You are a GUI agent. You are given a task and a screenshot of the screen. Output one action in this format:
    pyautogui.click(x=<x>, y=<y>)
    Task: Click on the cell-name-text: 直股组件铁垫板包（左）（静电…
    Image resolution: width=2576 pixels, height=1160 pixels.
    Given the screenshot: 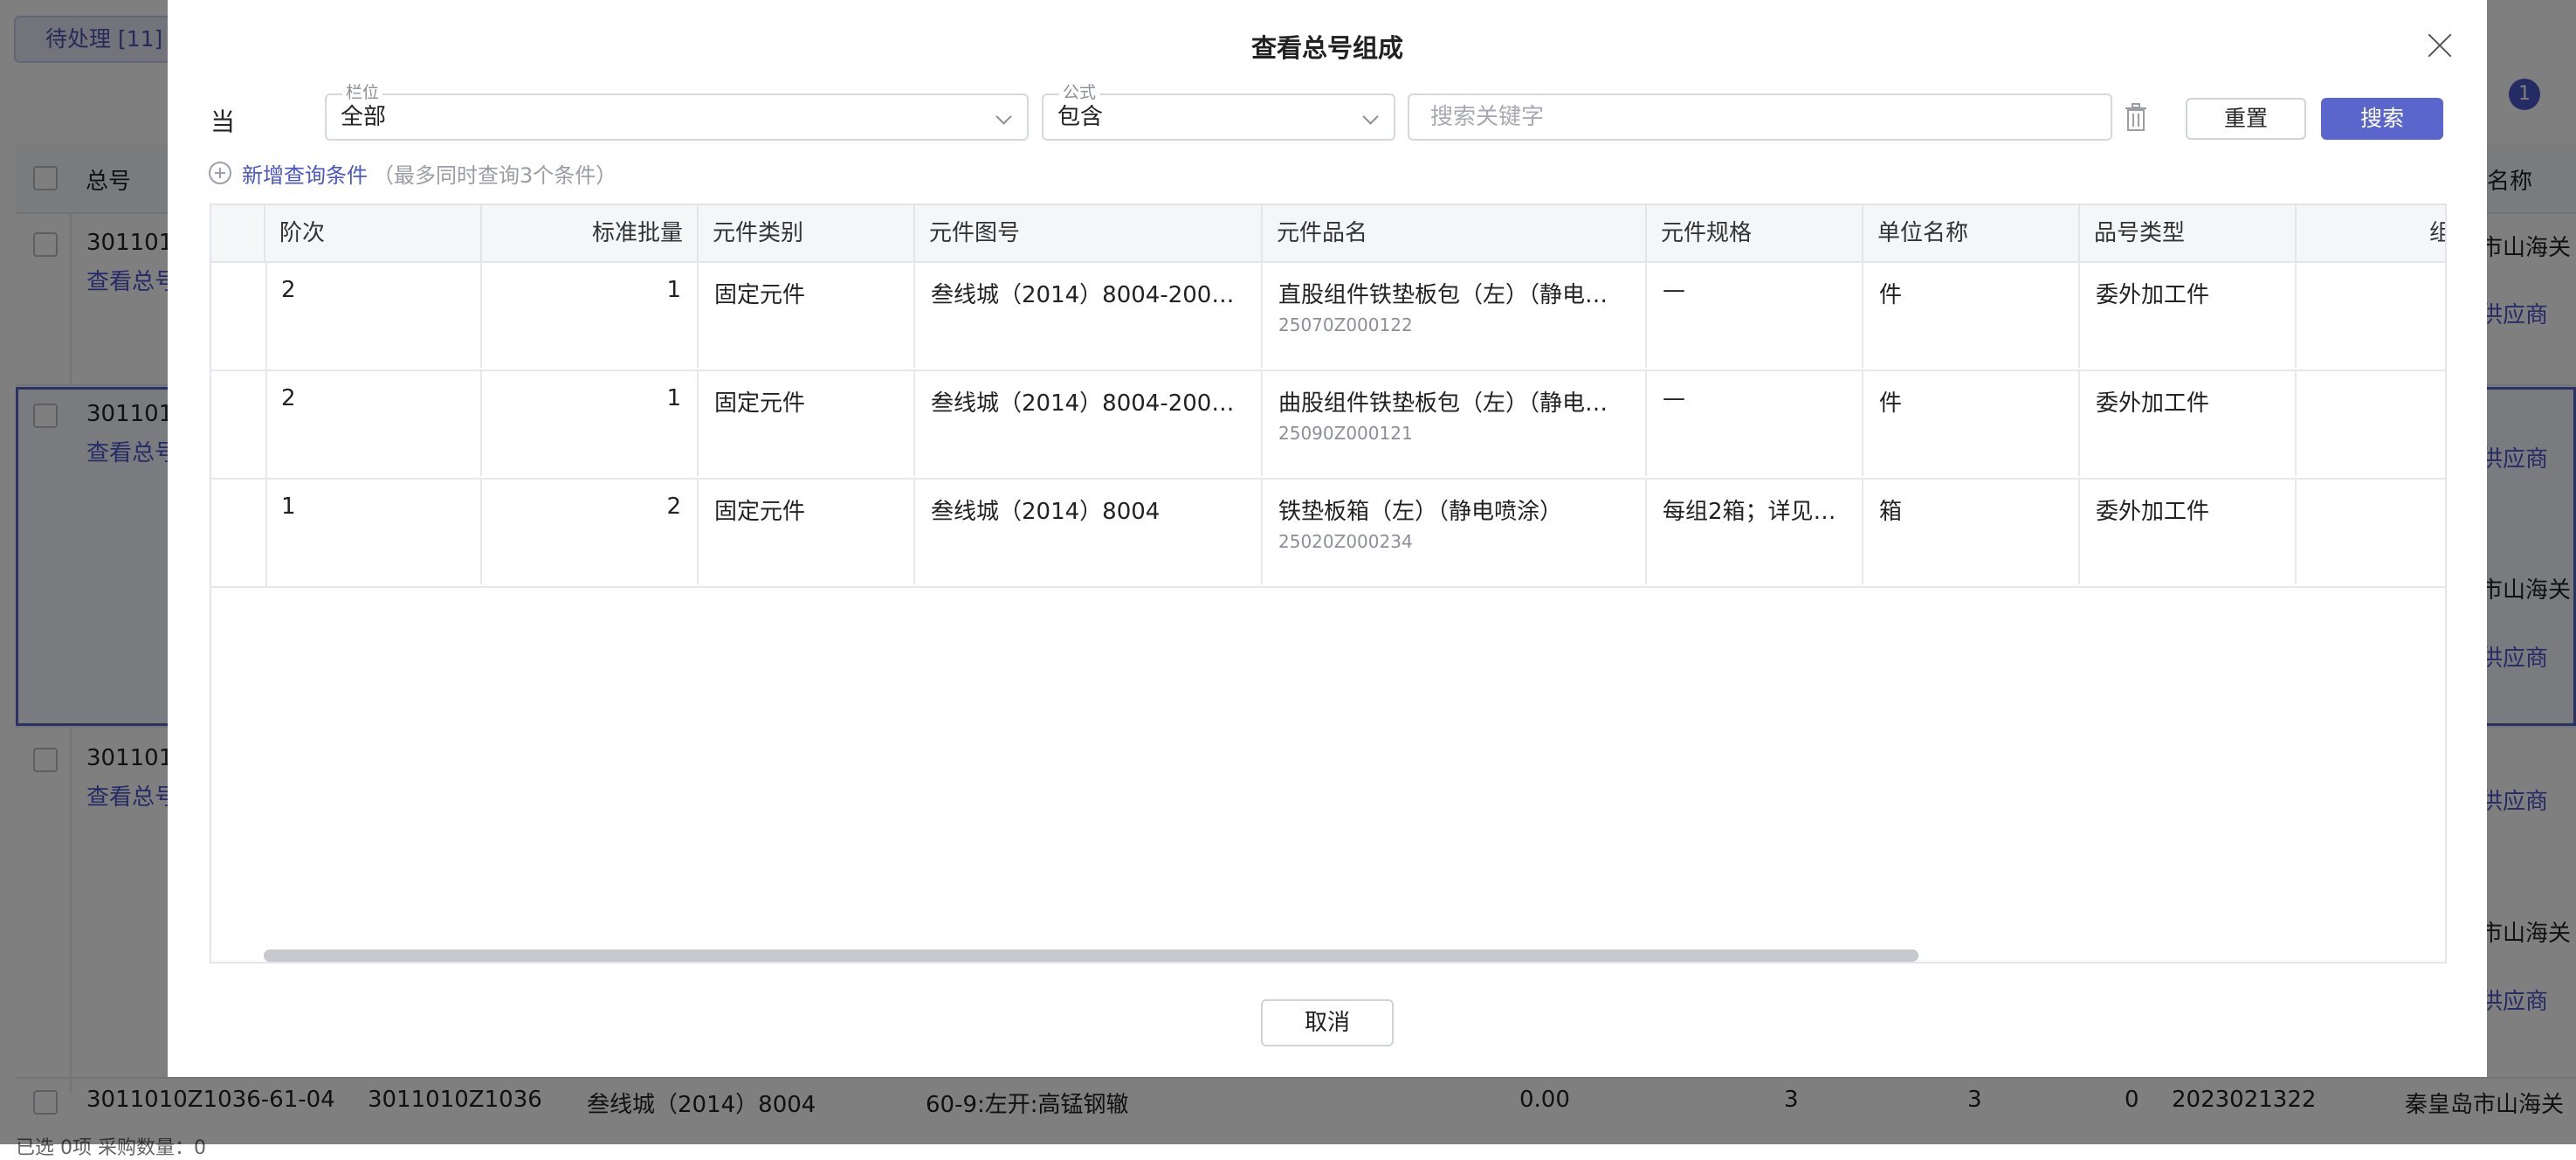 What is the action you would take?
    pyautogui.click(x=1443, y=295)
    